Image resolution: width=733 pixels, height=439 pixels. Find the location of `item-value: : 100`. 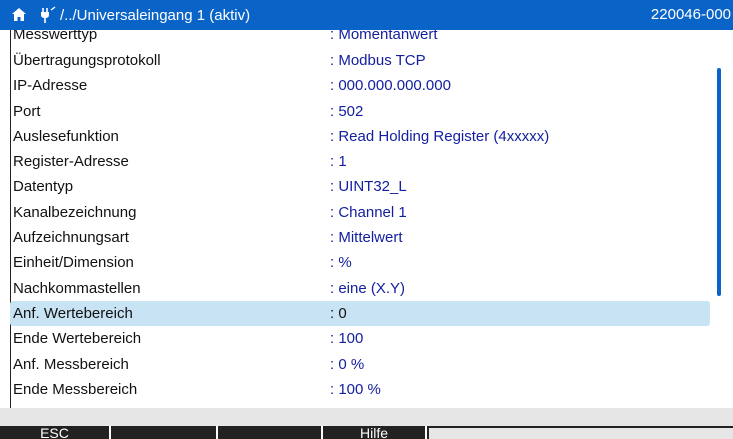

item-value: : 100 is located at coordinates (347, 339).